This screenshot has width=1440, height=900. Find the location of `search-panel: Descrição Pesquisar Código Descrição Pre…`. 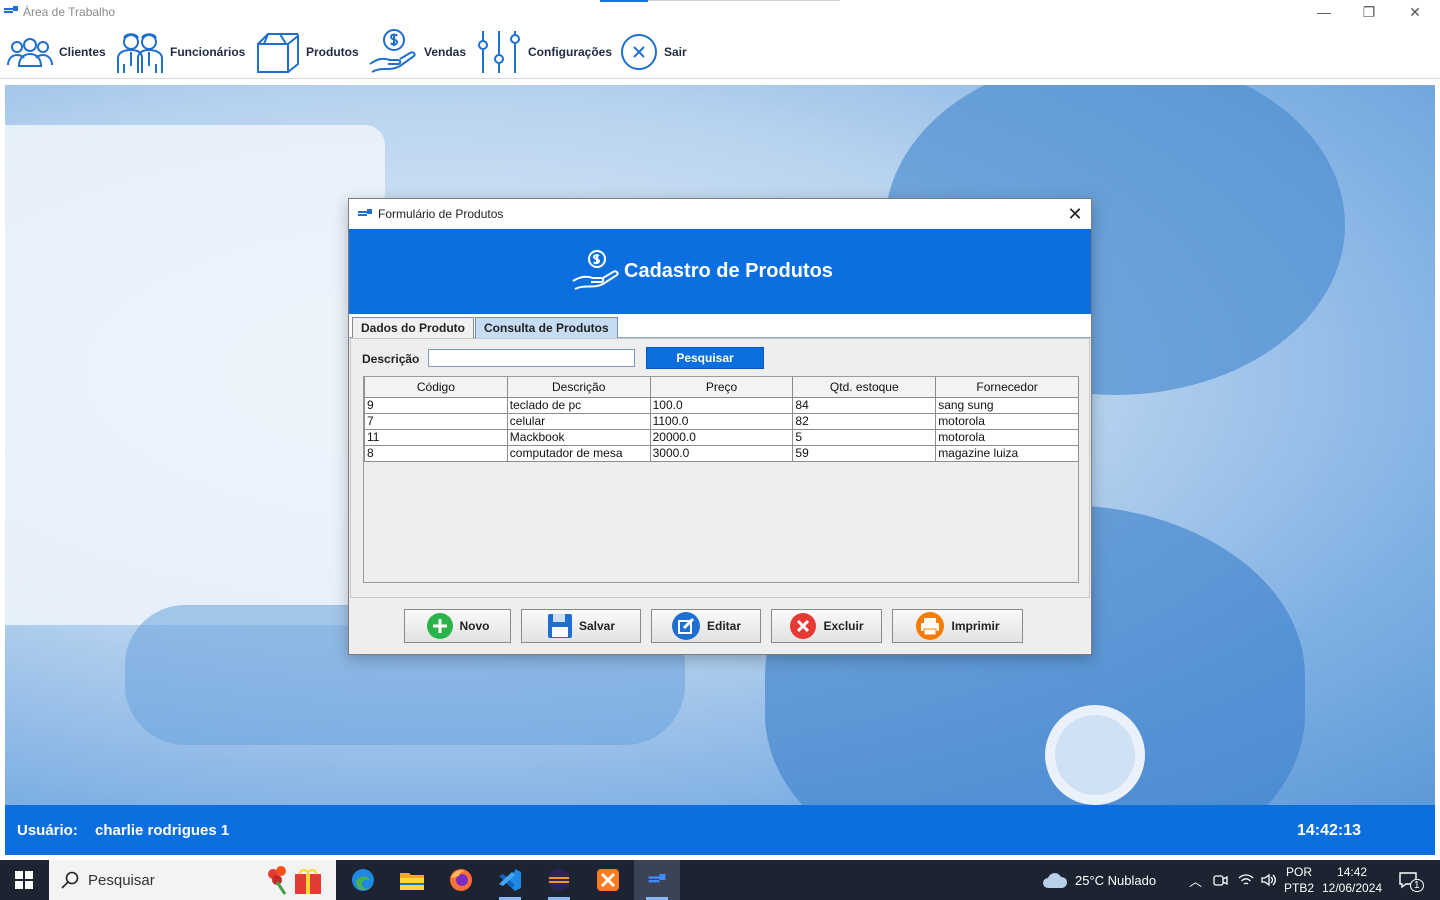

search-panel: Descrição Pesquisar Código Descrição Pre… is located at coordinates (720, 468).